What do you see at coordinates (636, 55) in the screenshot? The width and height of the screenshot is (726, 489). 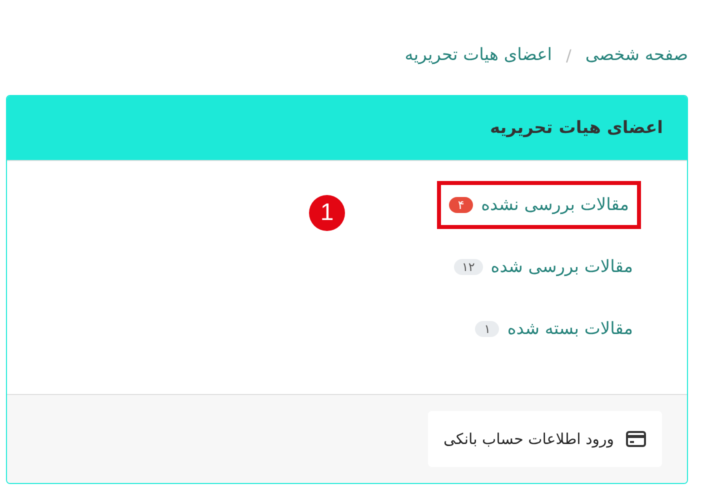 I see `breadcrumb-link: صفحه شخصی` at bounding box center [636, 55].